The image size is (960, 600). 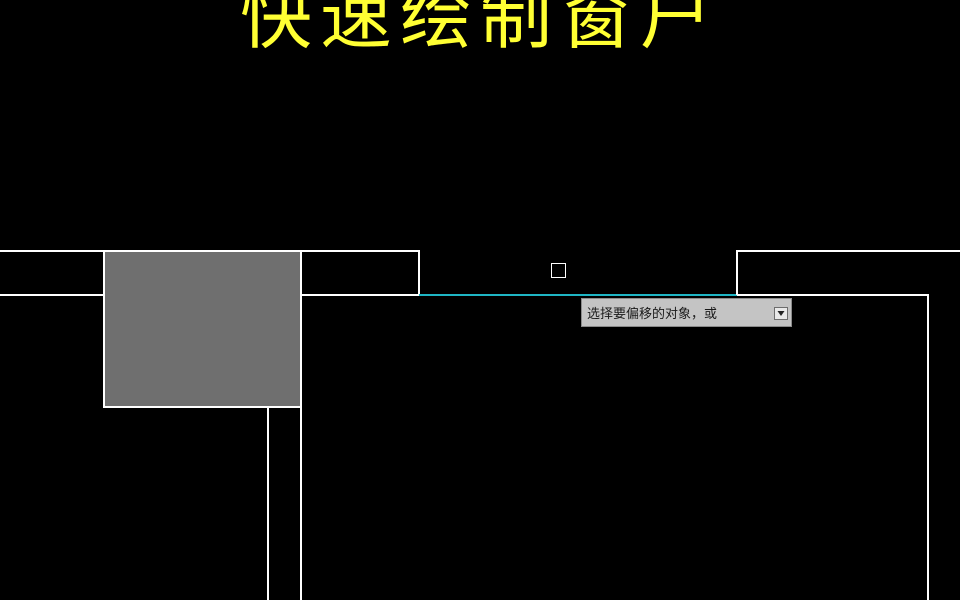 What do you see at coordinates (652, 314) in the screenshot?
I see `command-prompt-text: 选择要偏移的对象，或` at bounding box center [652, 314].